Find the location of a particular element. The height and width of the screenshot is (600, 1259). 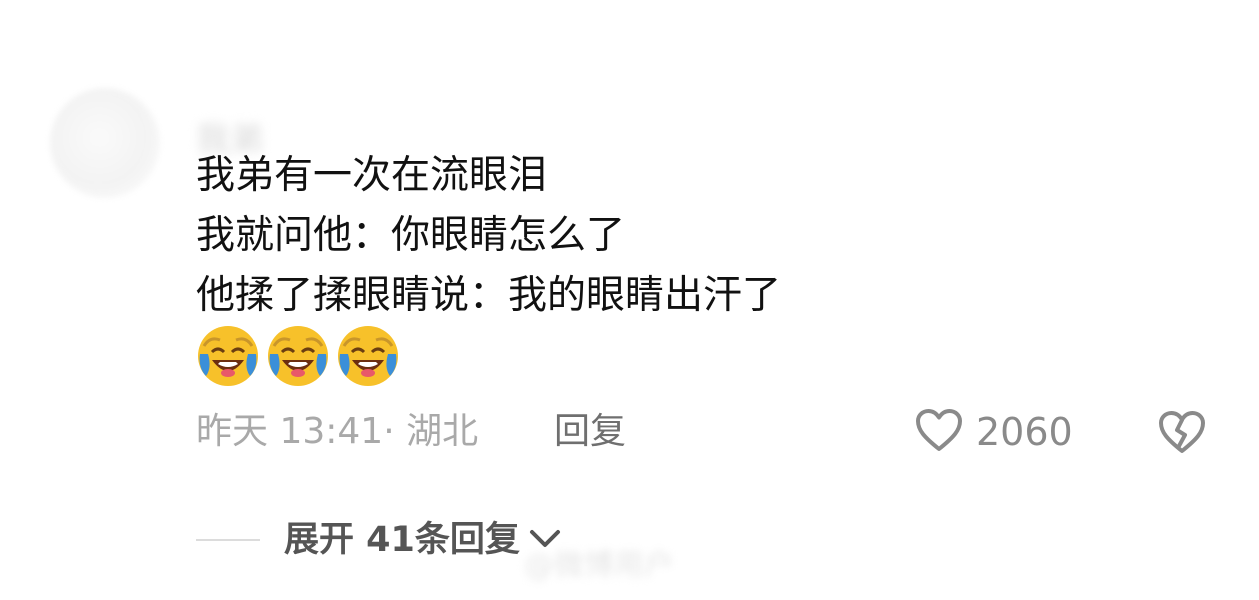

expand-replies-label: 展开 41条回复 is located at coordinates (402, 540).